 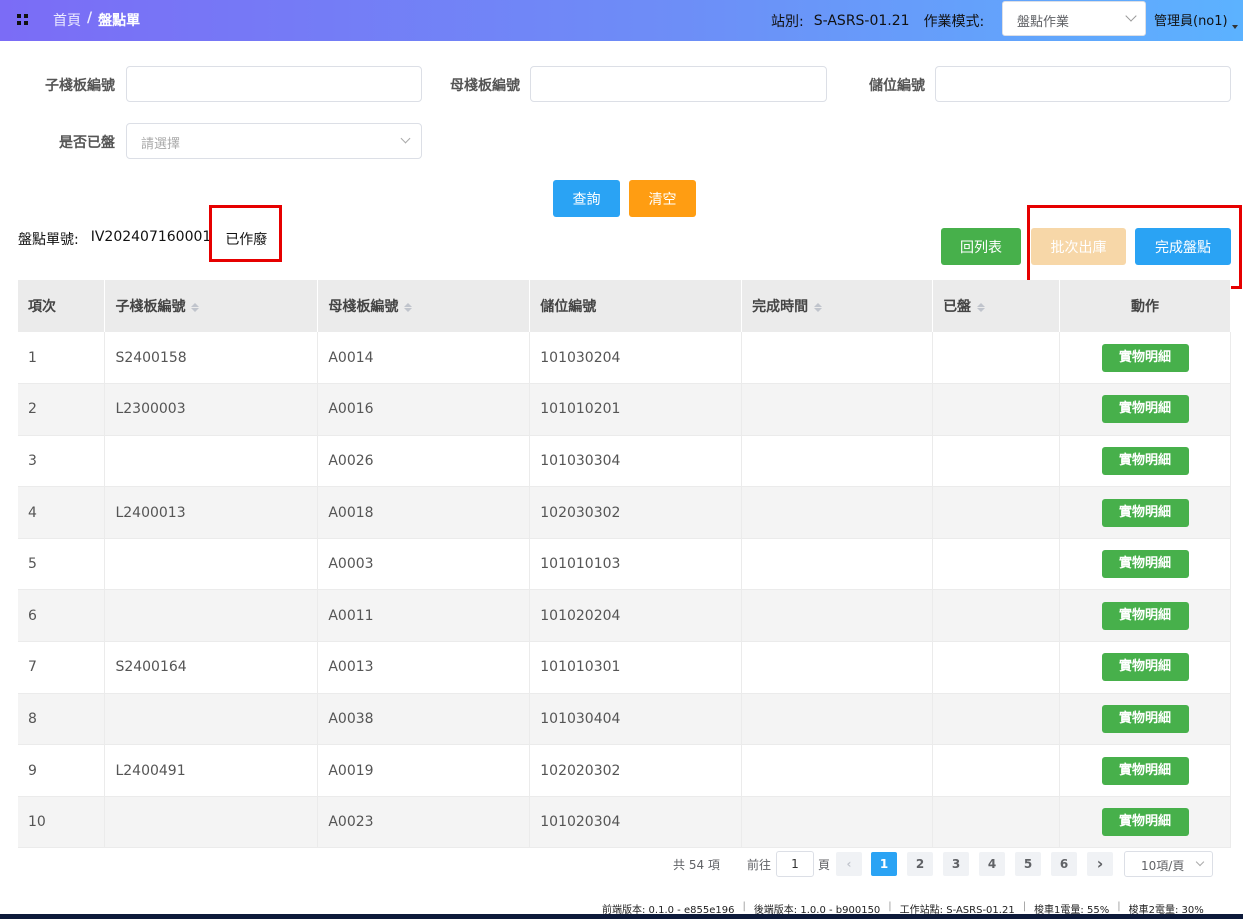 I want to click on cell-storage: 101030404, so click(x=636, y=719).